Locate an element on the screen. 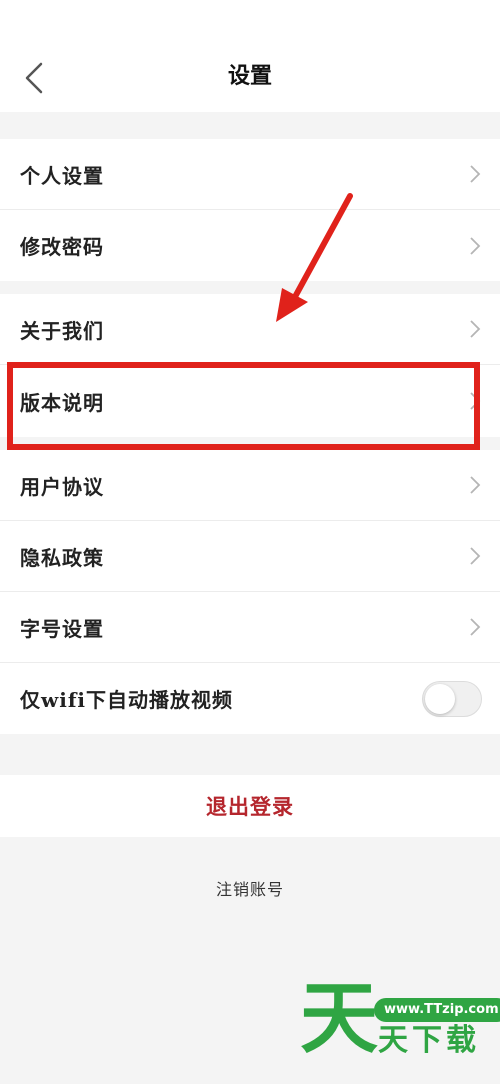 The image size is (500, 1084). settings-item-label: 版本说明 is located at coordinates (62, 402).